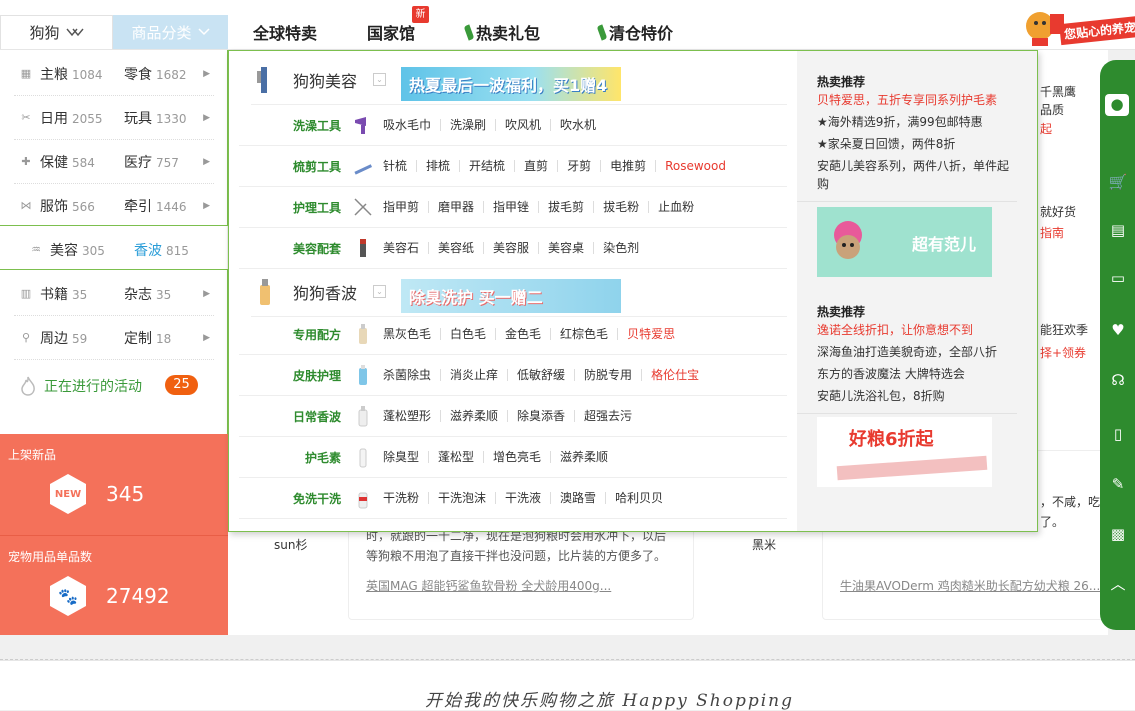 Image resolution: width=1135 pixels, height=711 pixels. Describe the element at coordinates (1118, 434) in the screenshot. I see `mobile-icon: ▯` at that location.